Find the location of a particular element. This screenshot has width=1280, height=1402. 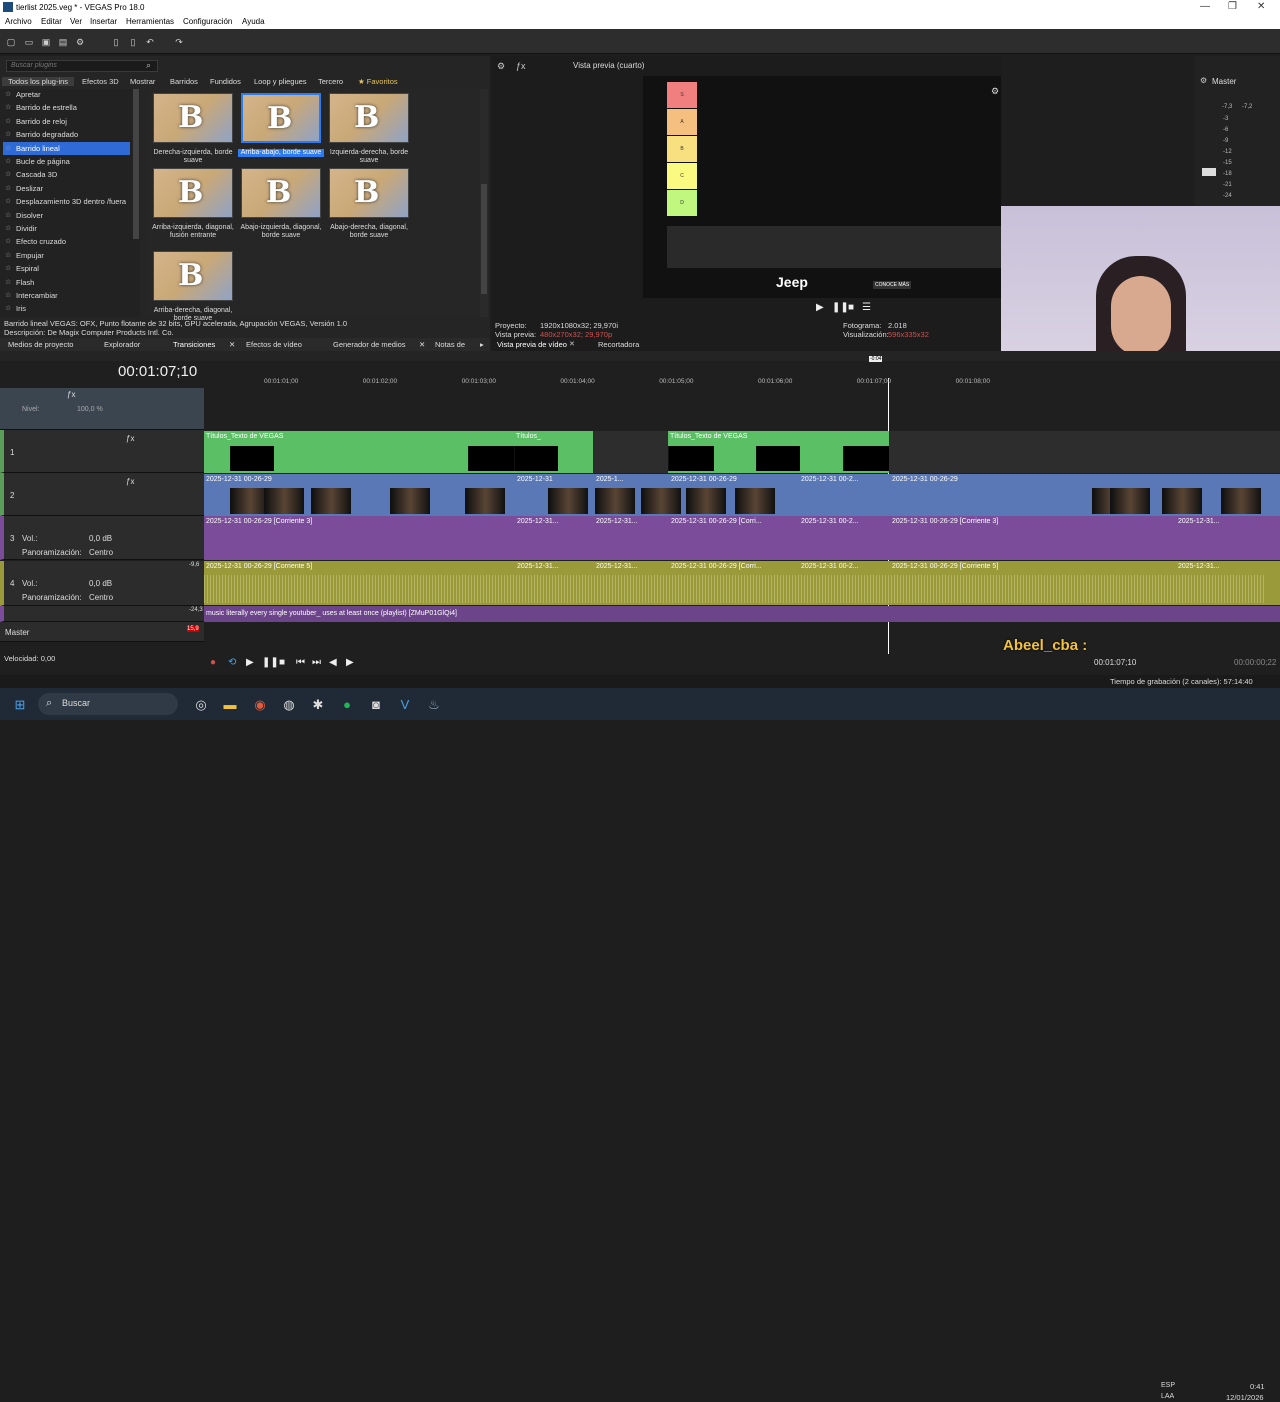

go-end-icon: ⏭ is located at coordinates (316, 662).